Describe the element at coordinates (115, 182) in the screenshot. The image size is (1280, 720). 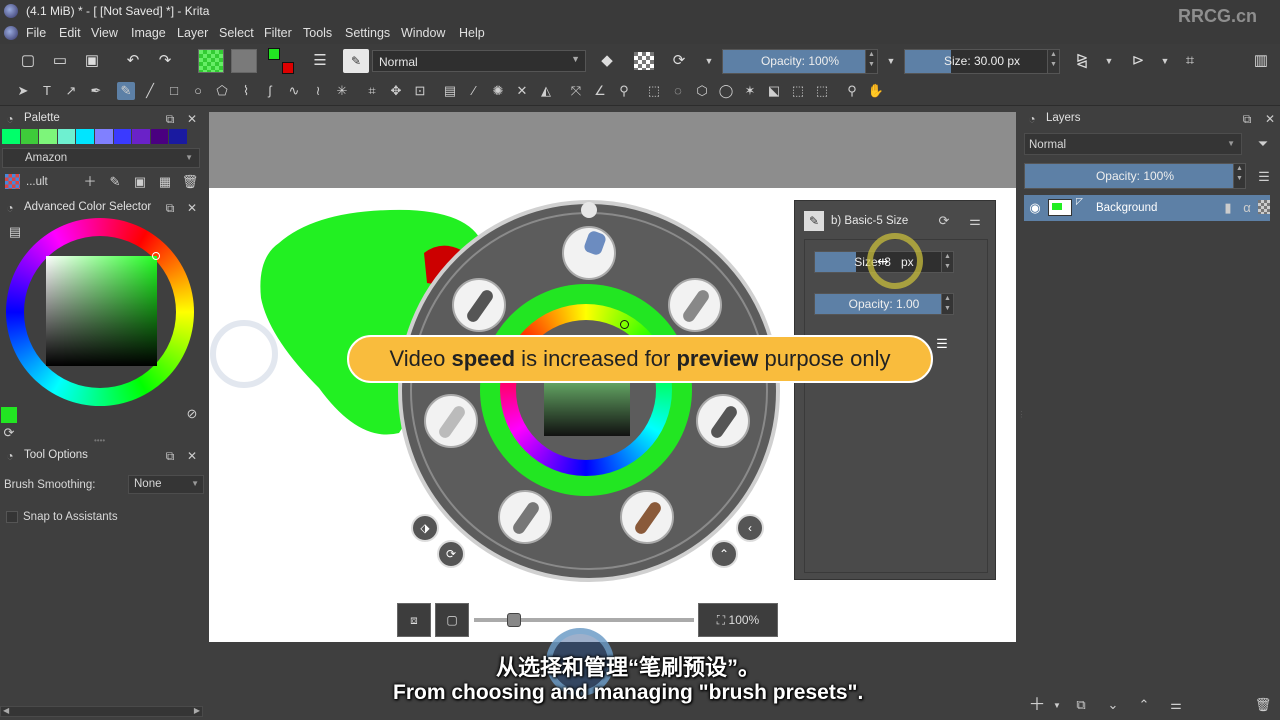
I see `edit-swatch-icon: ✎` at that location.